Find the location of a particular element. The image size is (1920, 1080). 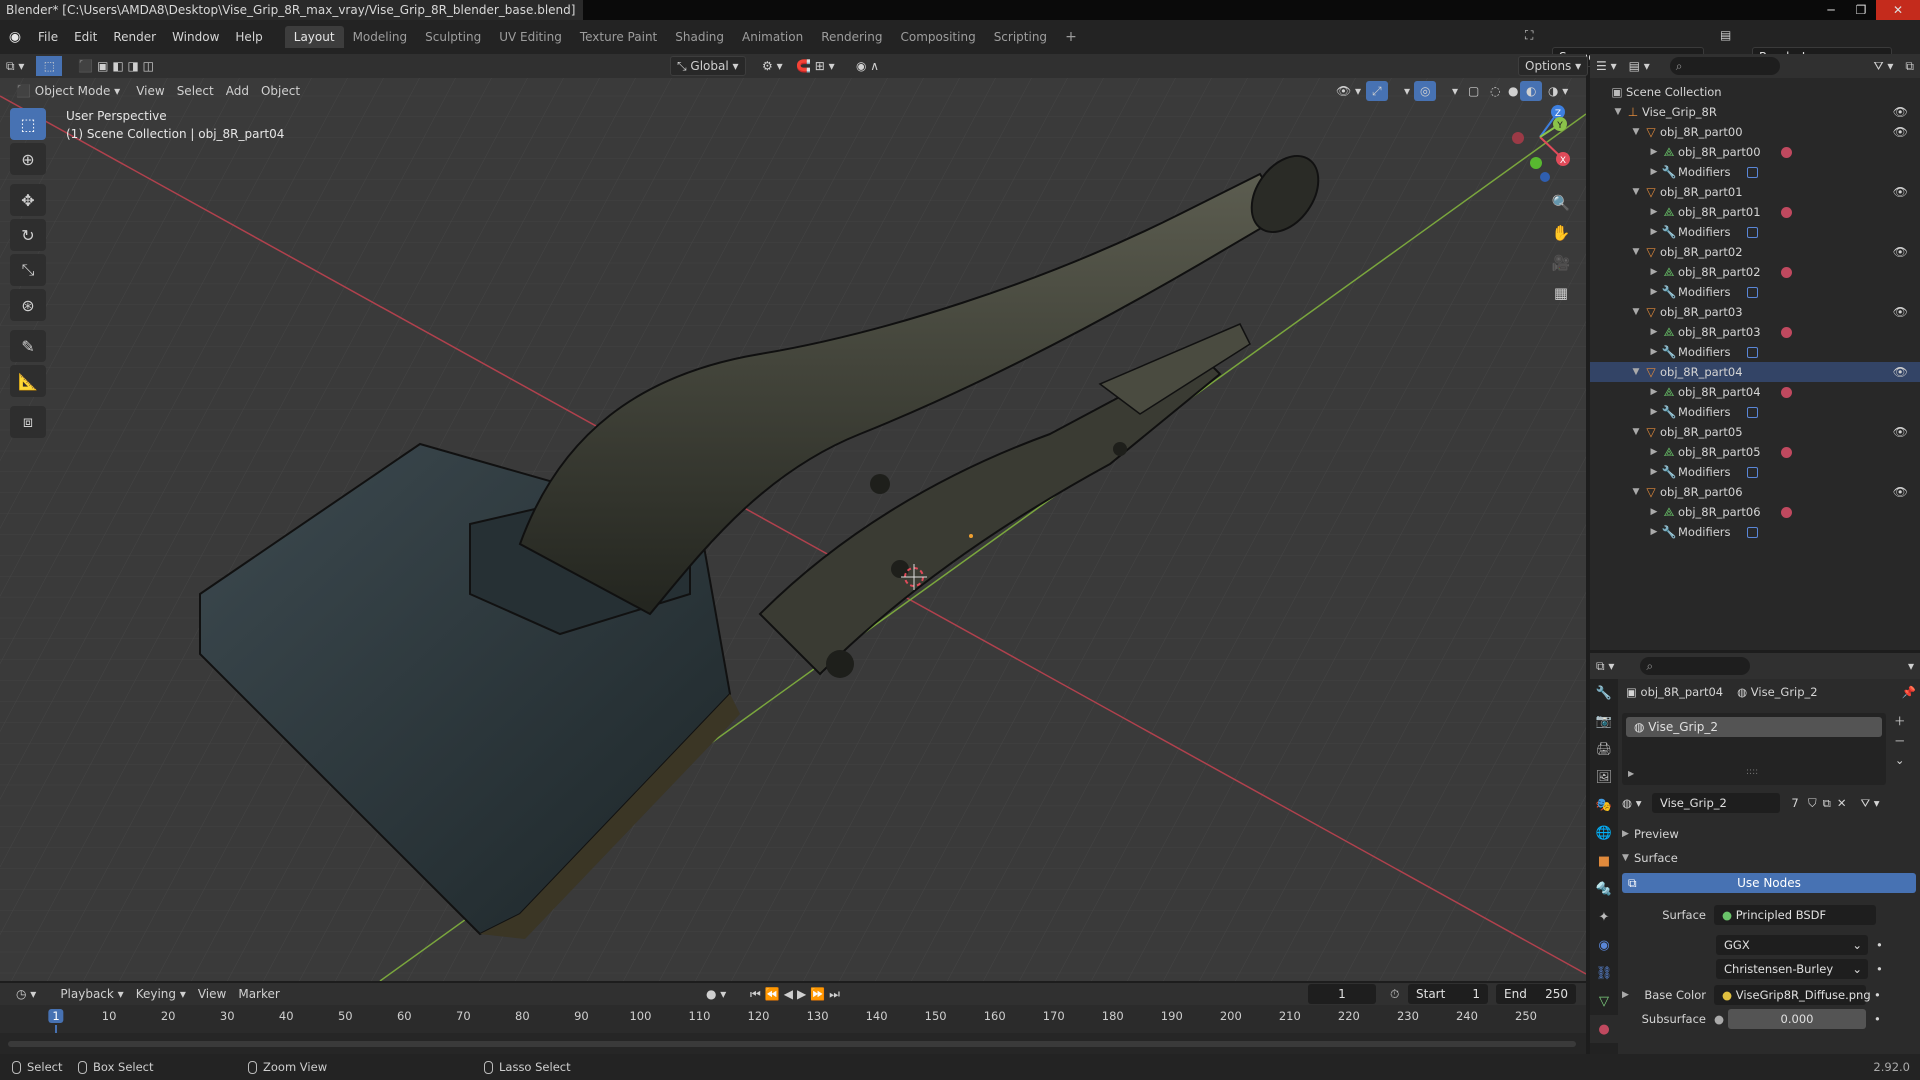

physics-tab-icon: ◉ is located at coordinates (1604, 945).